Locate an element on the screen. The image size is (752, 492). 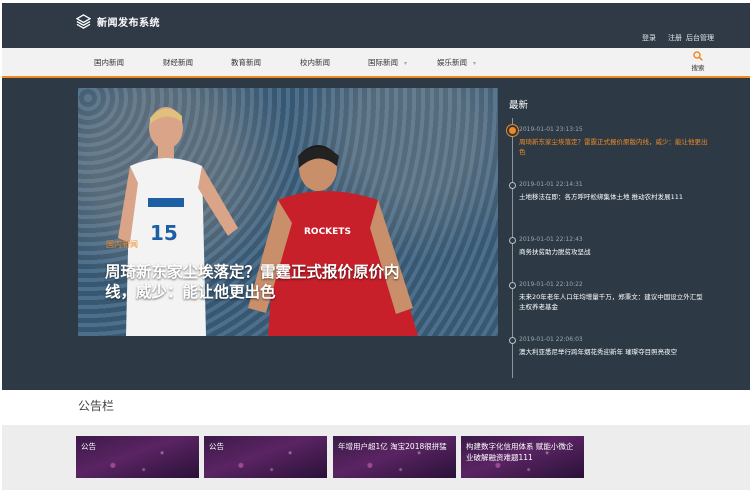
nav-entertainment-news: 娱乐新闻 ▾ is located at coordinates (456, 62).